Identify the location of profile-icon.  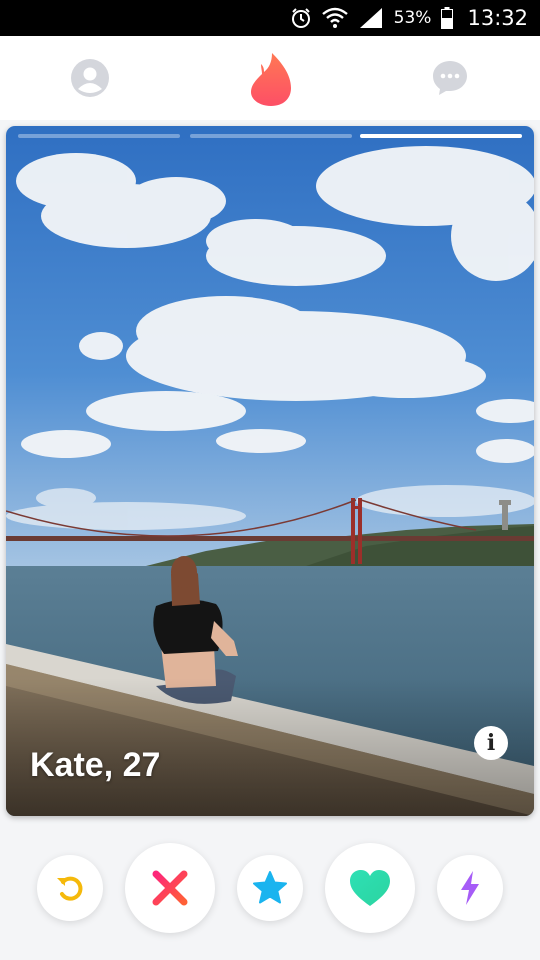
(90, 78).